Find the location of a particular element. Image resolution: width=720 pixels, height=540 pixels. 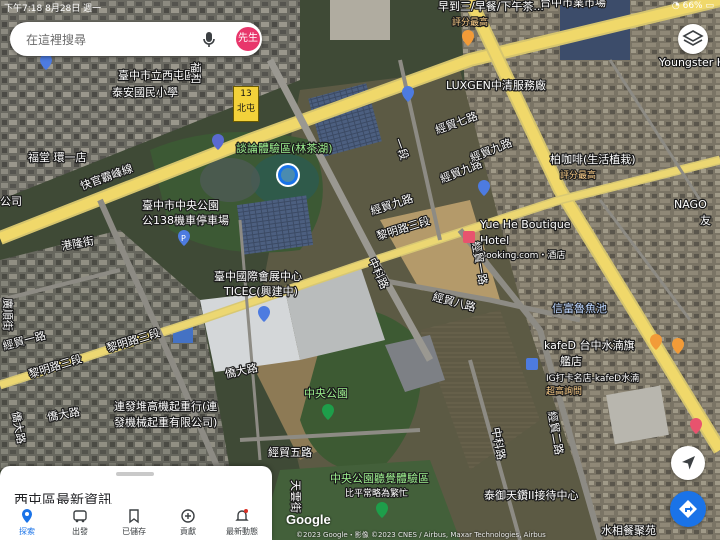

label-nago: NAGO is located at coordinates (690, 204).